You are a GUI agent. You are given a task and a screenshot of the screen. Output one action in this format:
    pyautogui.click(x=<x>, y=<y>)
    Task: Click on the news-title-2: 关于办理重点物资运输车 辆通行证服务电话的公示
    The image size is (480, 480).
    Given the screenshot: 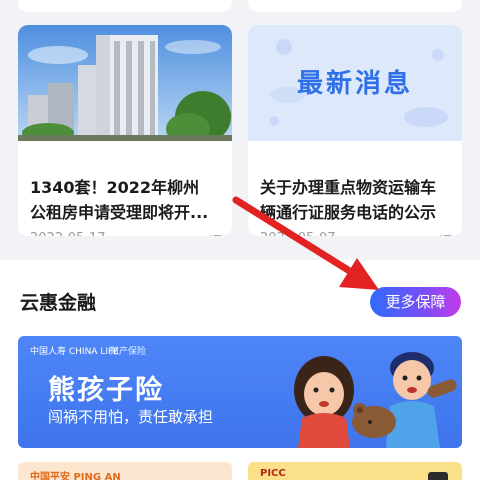 What is the action you would take?
    pyautogui.click(x=358, y=200)
    